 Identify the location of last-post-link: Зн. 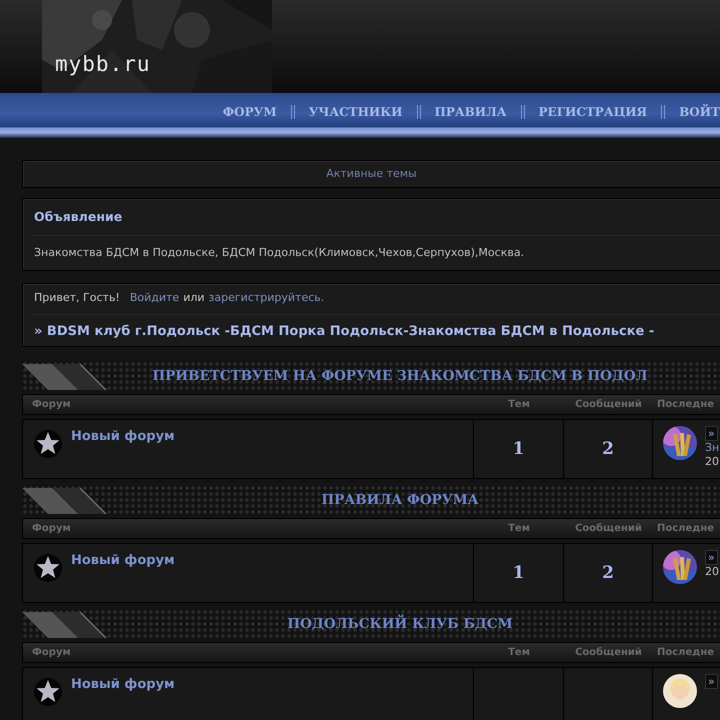
(712, 448).